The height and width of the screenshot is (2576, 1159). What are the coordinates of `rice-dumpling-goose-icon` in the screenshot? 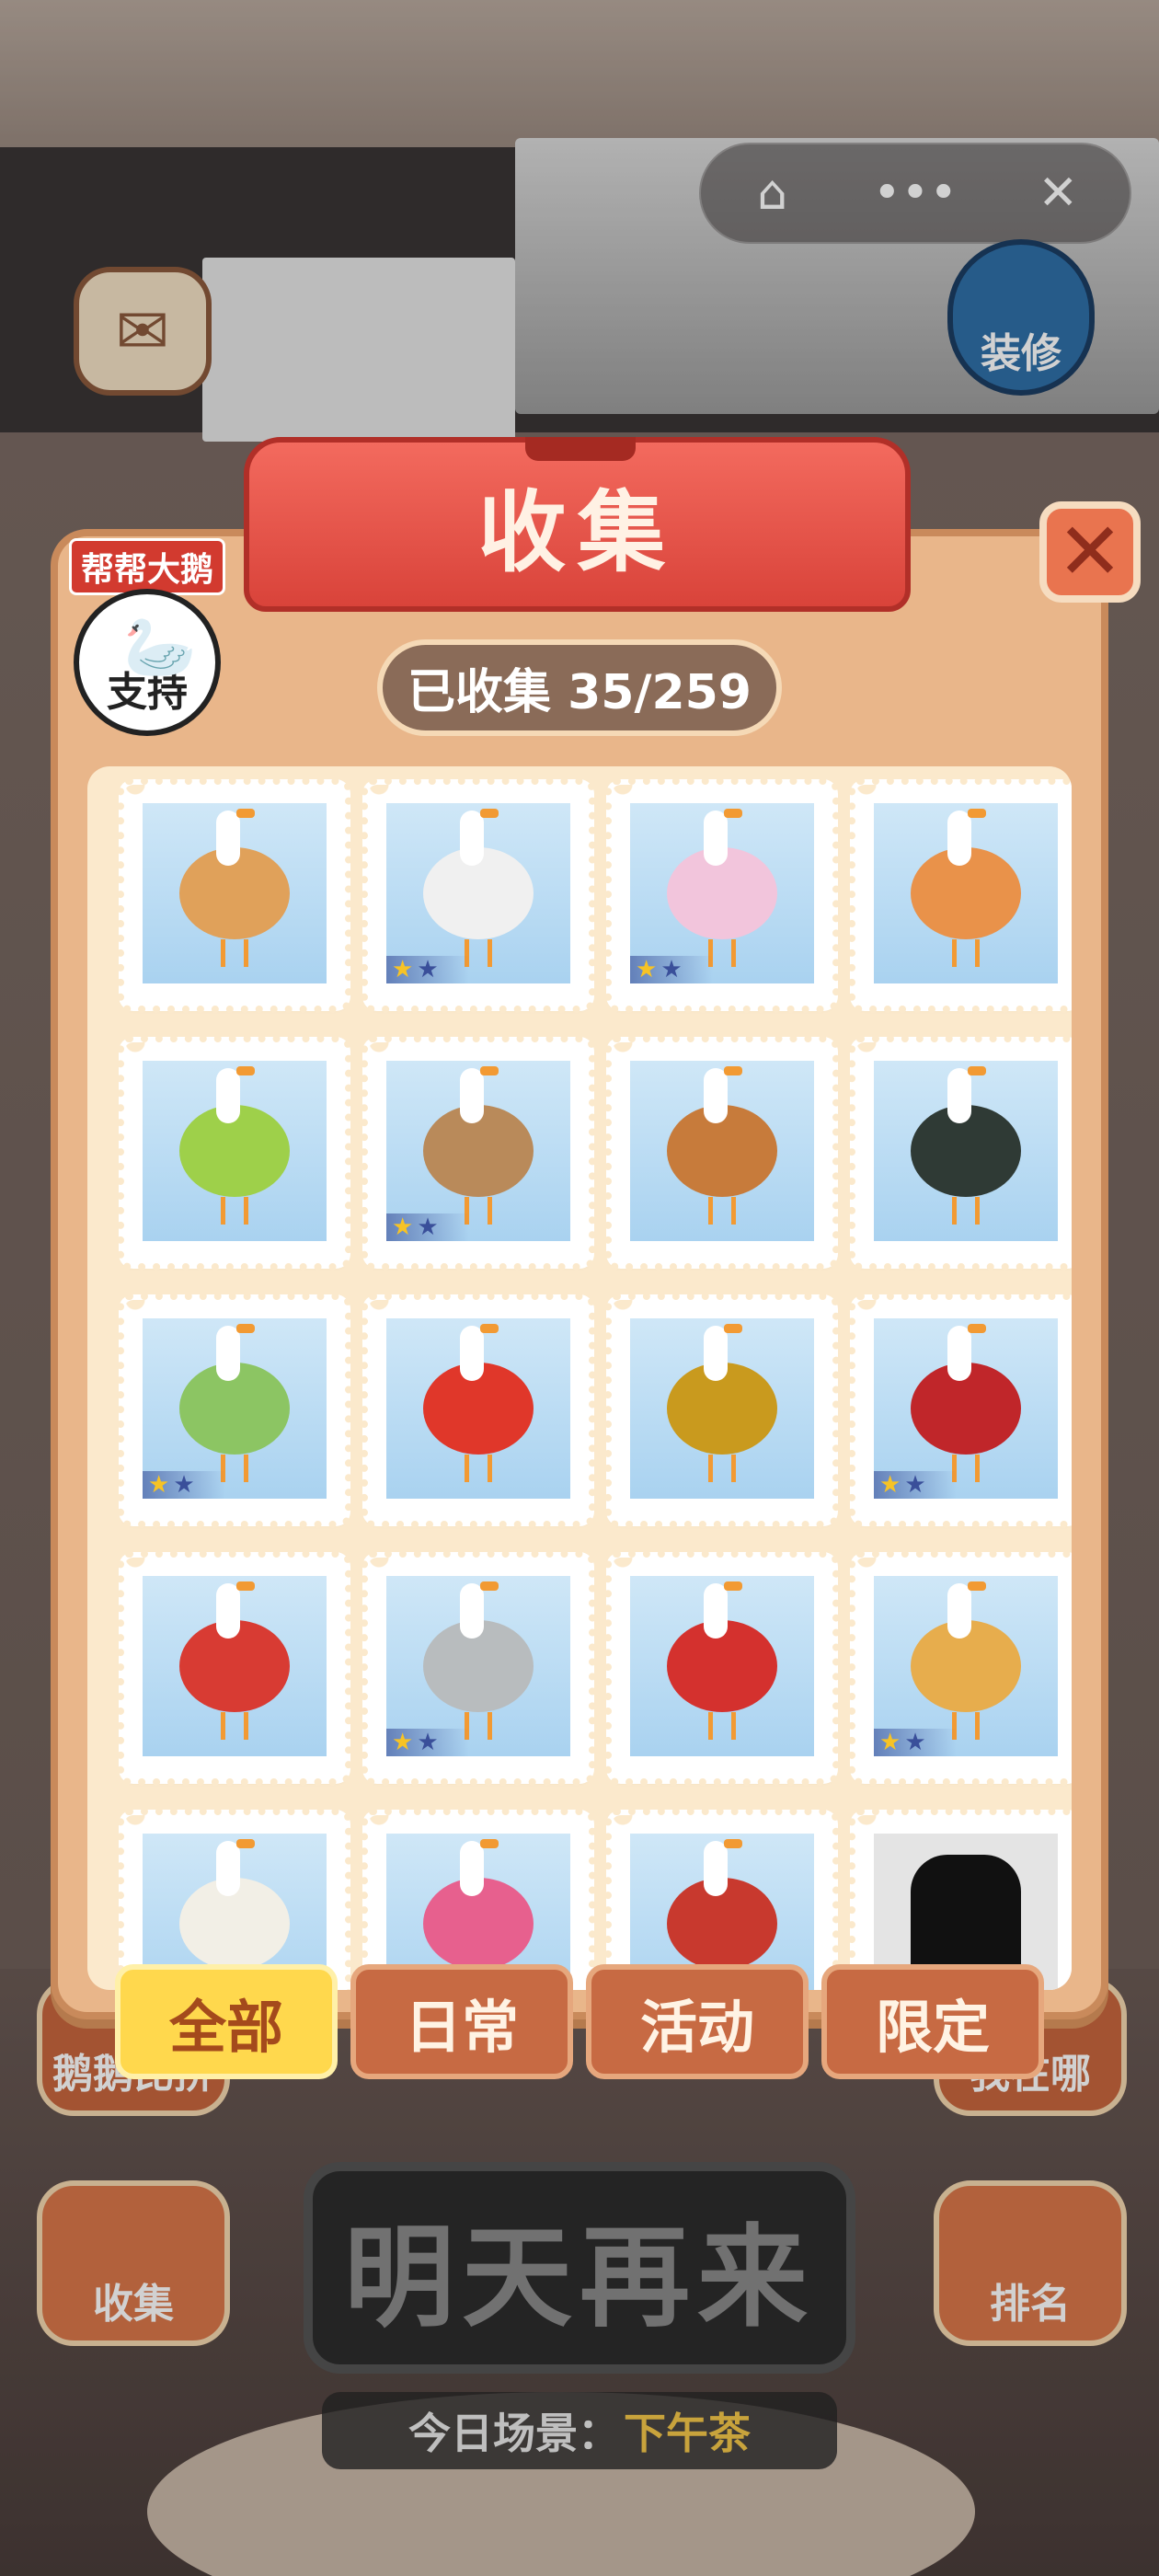 It's located at (966, 1151).